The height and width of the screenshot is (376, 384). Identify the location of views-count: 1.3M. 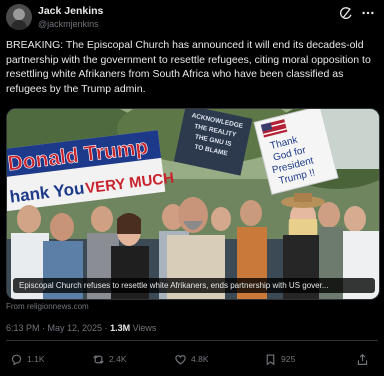
(120, 328).